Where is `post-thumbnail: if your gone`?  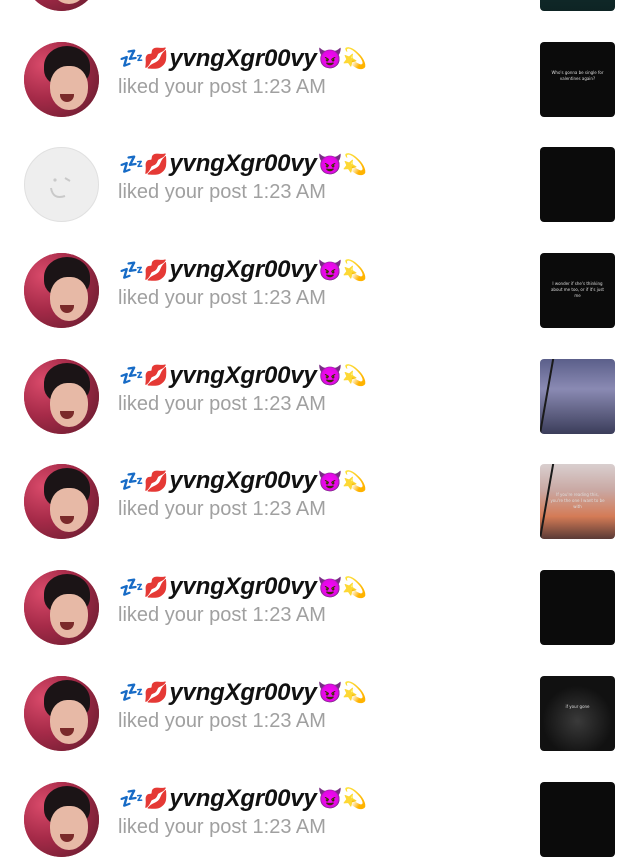
post-thumbnail: if your gone is located at coordinates (577, 713).